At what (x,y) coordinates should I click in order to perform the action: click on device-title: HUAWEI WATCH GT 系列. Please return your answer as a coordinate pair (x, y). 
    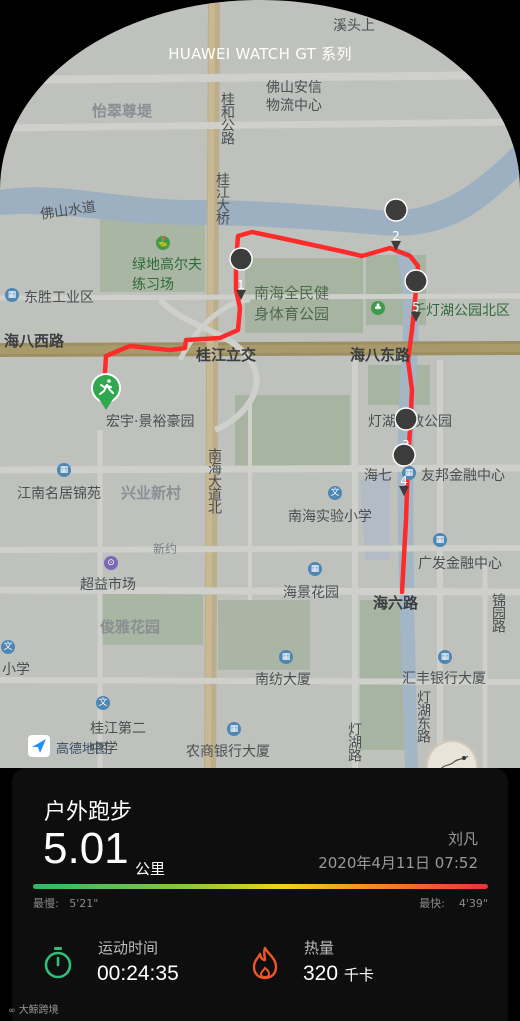
    Looking at the image, I should click on (260, 54).